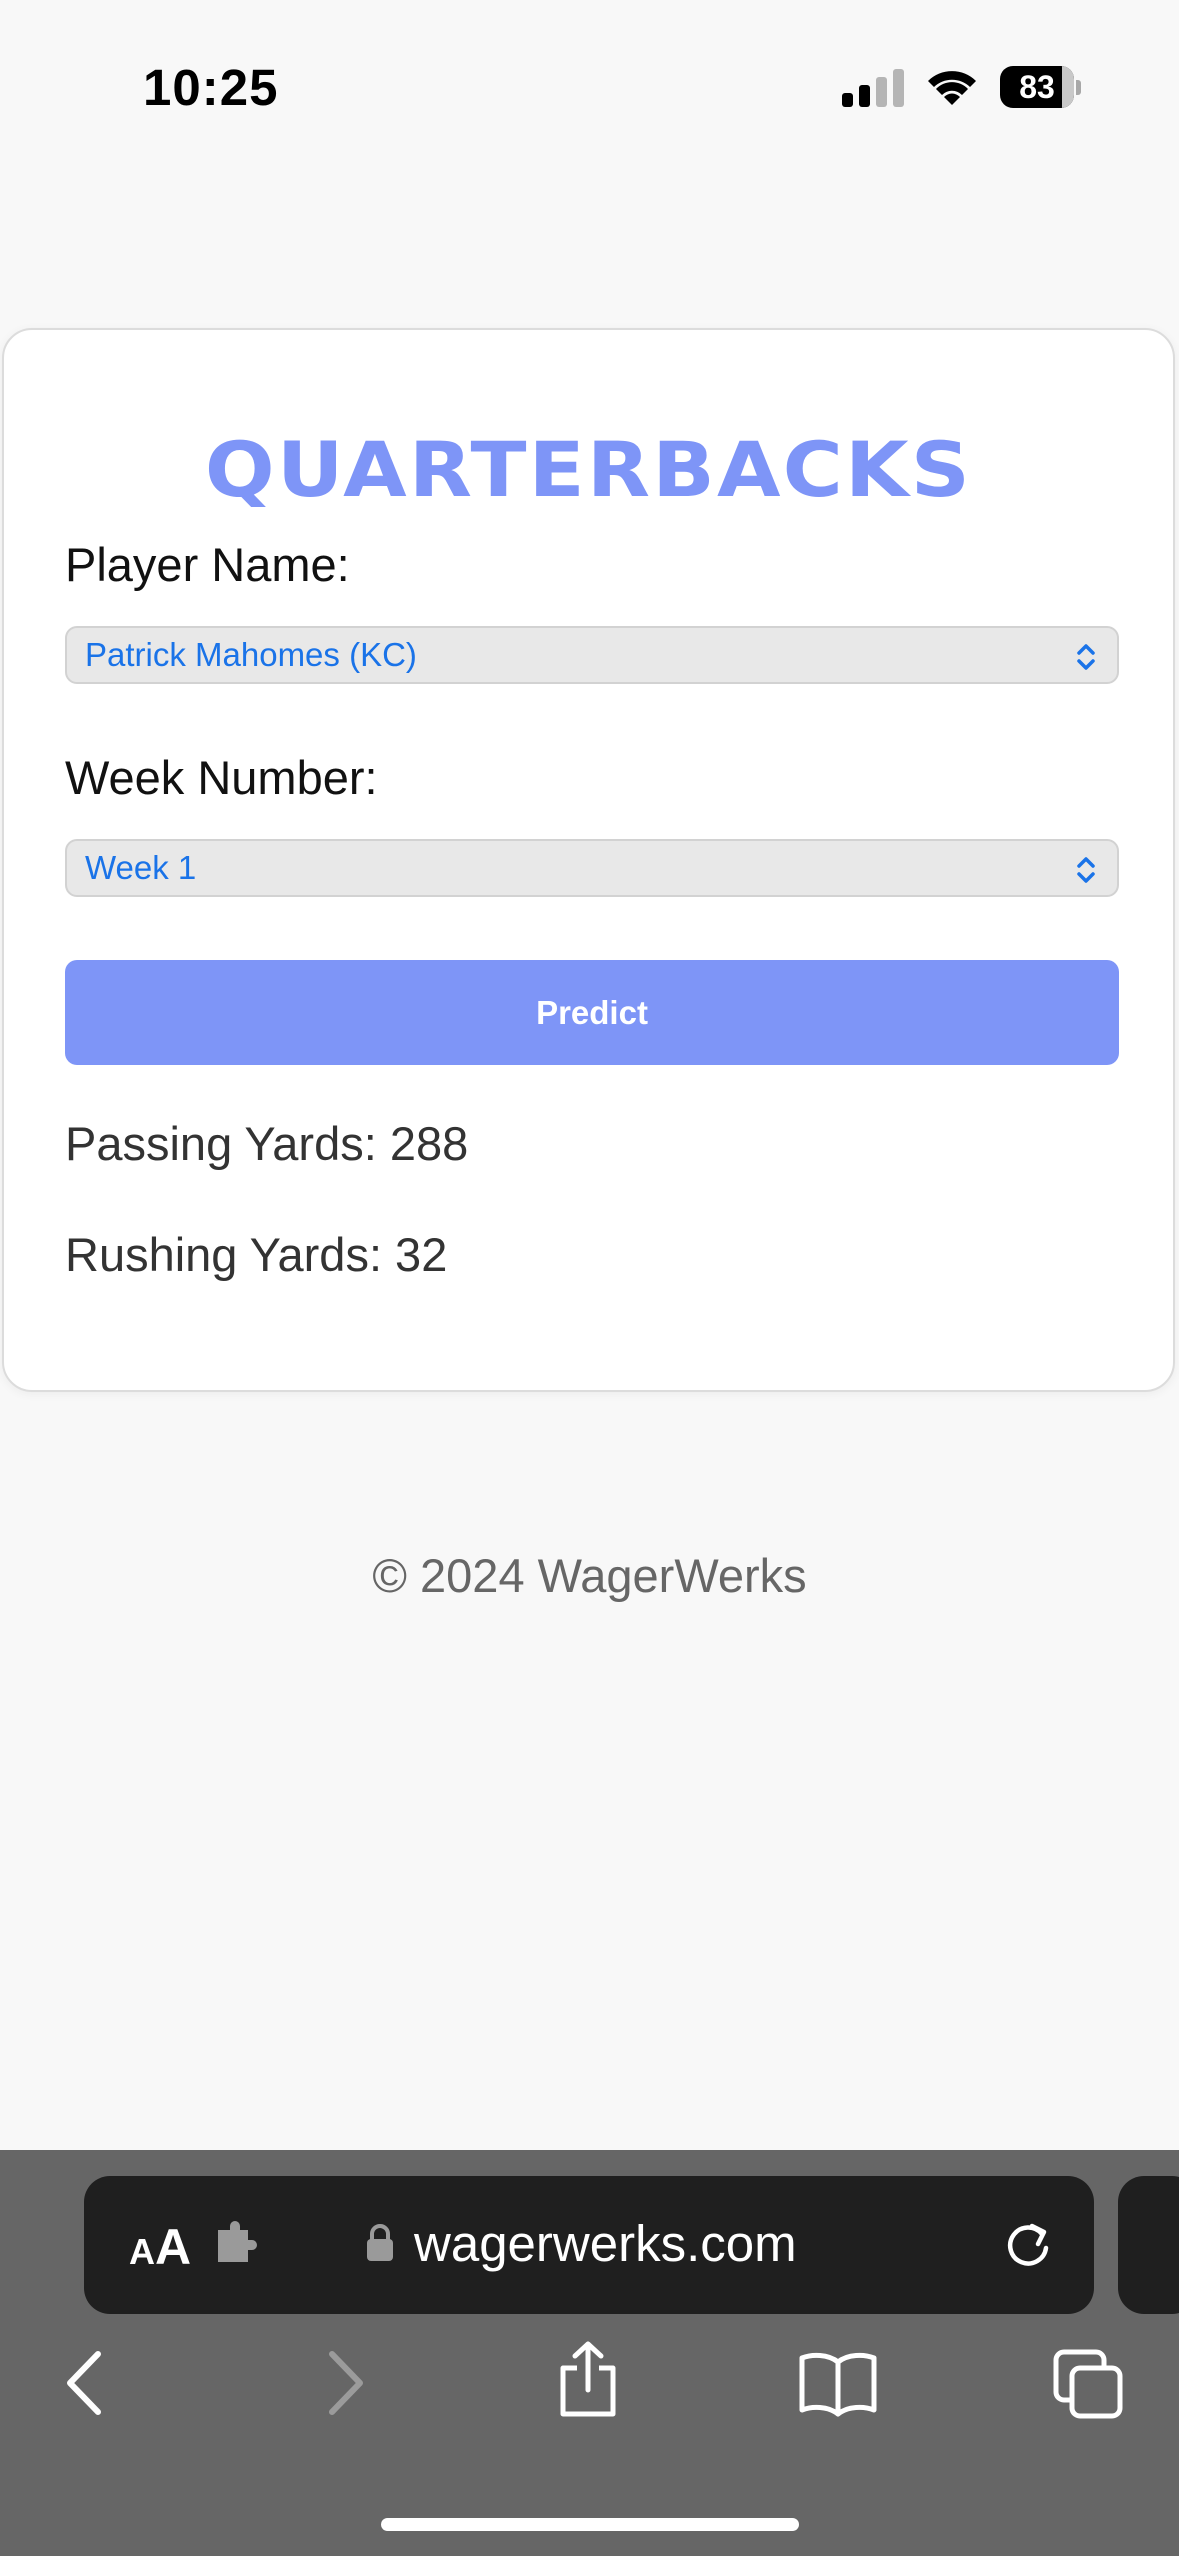 This screenshot has width=1179, height=2556. I want to click on address-bar: AA wagerwerks.com, so click(589, 2245).